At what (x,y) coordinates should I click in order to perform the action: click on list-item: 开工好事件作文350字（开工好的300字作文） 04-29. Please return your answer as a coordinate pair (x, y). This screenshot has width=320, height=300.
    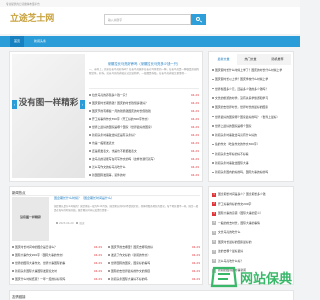
    Looking at the image, I should click on (144, 119).